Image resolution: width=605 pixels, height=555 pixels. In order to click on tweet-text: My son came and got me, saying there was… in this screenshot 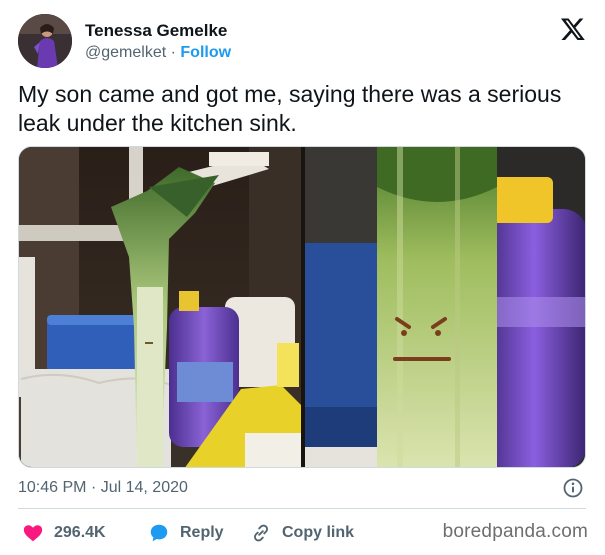, I will do `click(290, 108)`.